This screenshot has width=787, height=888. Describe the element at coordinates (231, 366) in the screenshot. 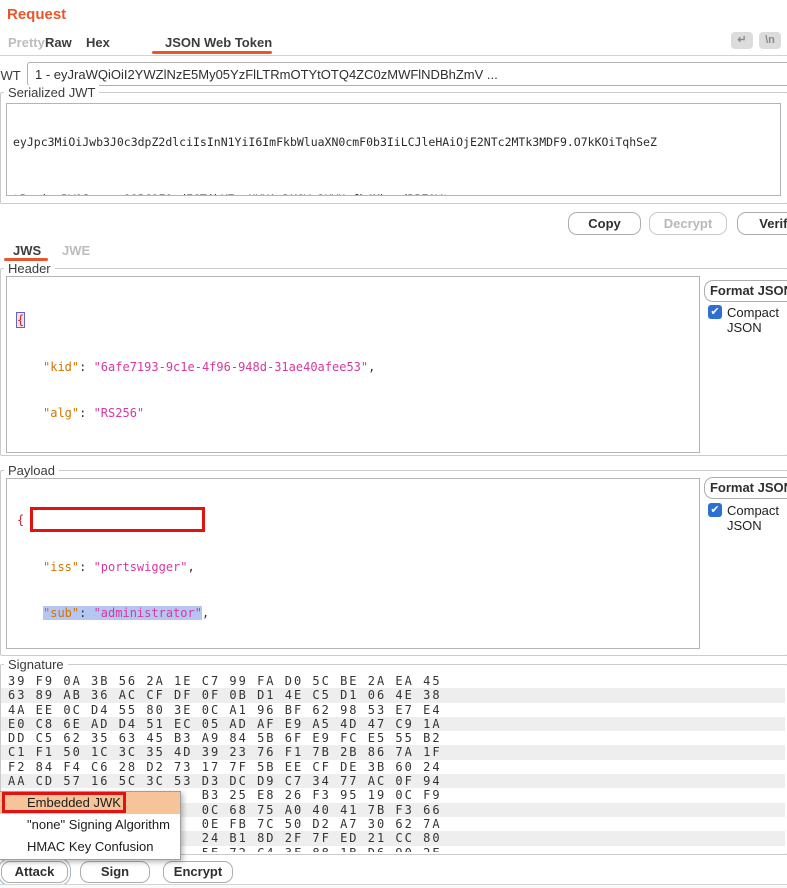

I see `kid-value: "6afe7193-9c1e-4f96-948d-31ae40afee53"` at that location.